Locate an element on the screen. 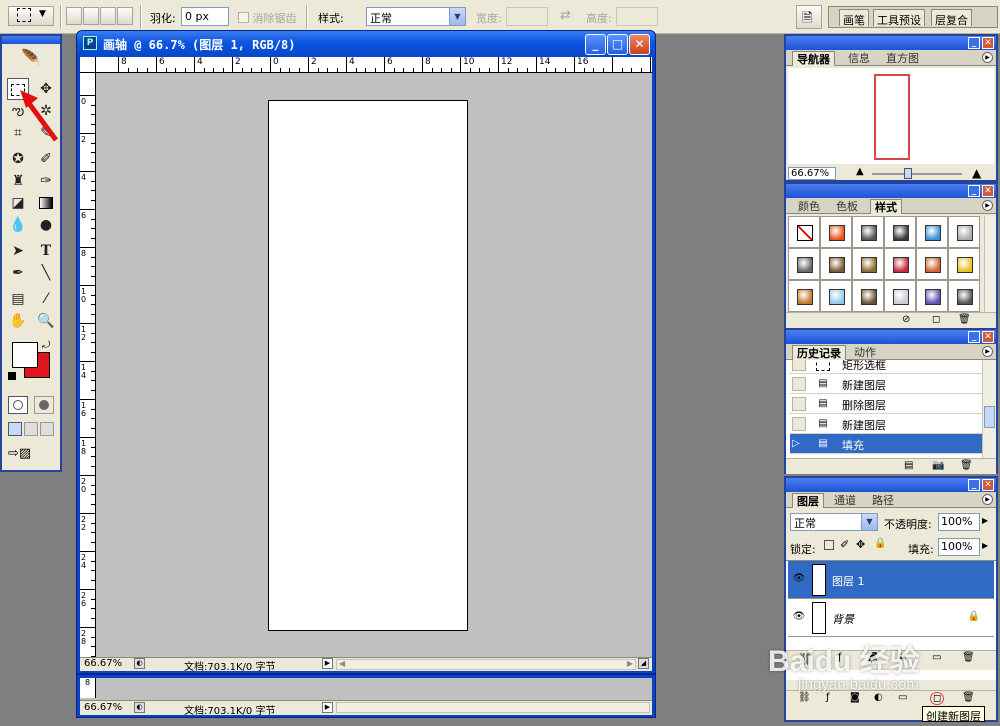 This screenshot has height=726, width=1000. lock-brush-icon: ✐ is located at coordinates (844, 544).